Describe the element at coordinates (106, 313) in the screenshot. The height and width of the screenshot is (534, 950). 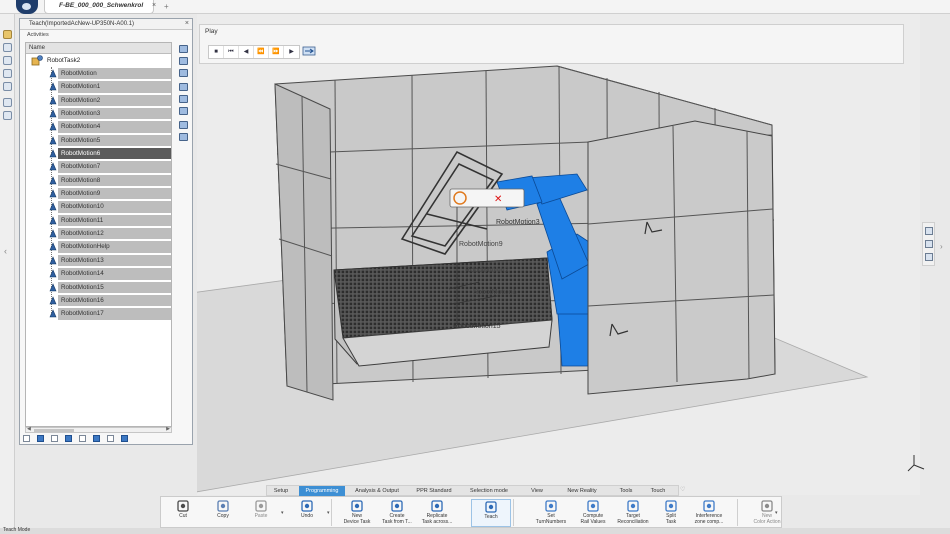
I see `tree-item: RobotMotion17` at that location.